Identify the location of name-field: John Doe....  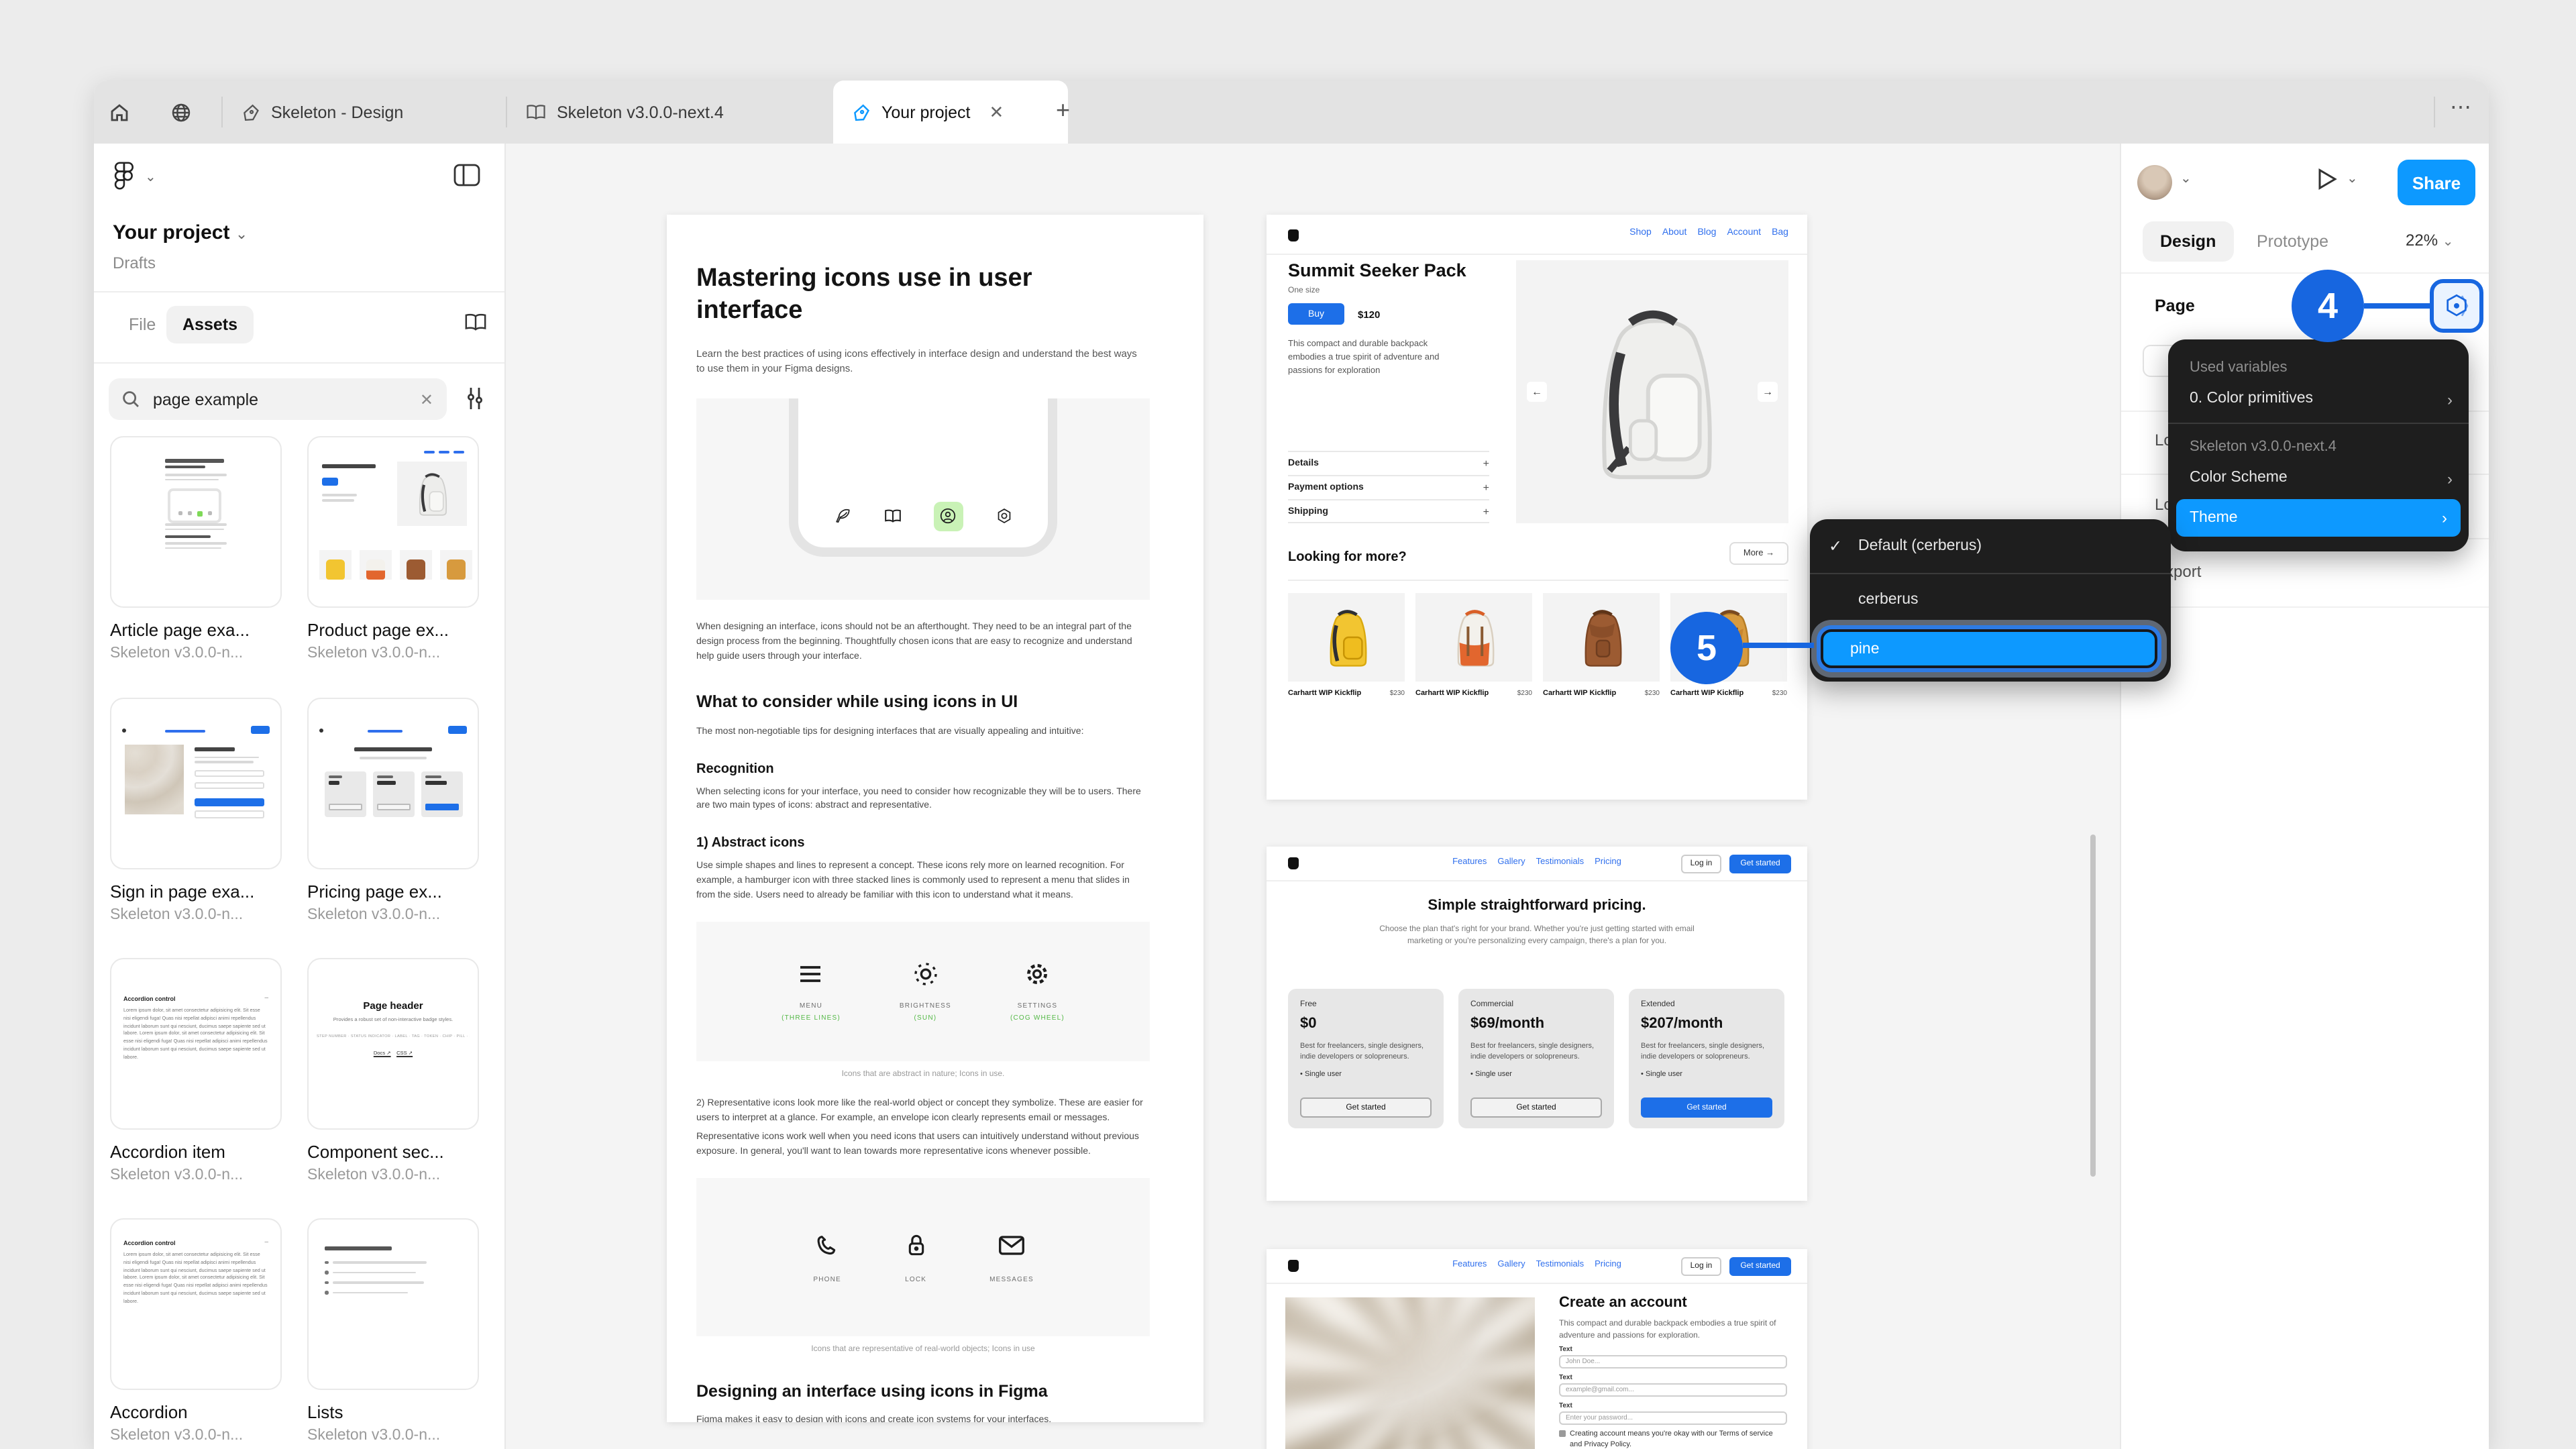
(1673, 1361).